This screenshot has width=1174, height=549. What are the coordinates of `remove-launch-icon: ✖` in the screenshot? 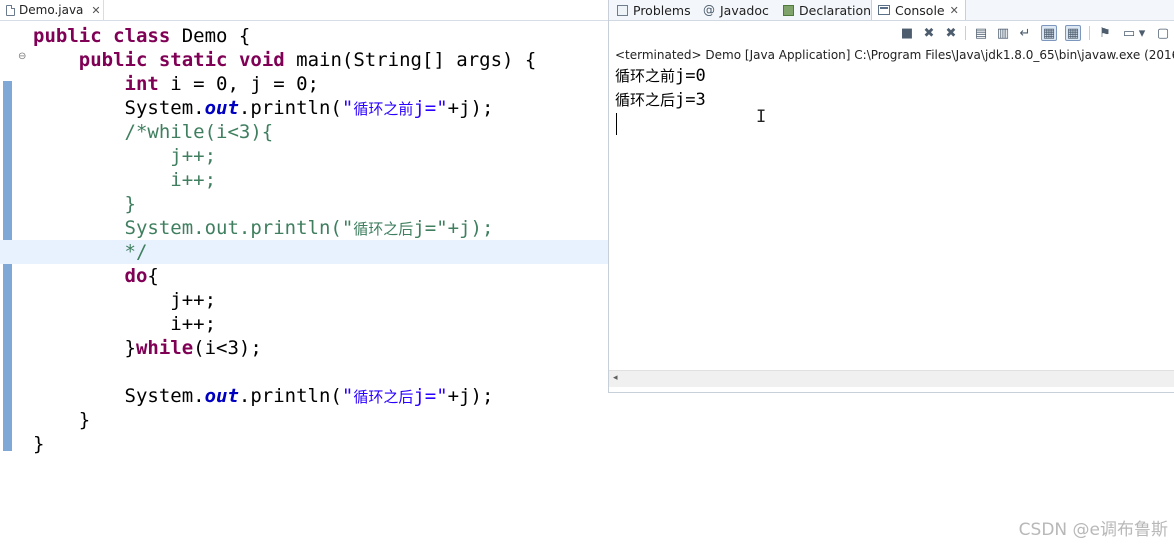 It's located at (929, 33).